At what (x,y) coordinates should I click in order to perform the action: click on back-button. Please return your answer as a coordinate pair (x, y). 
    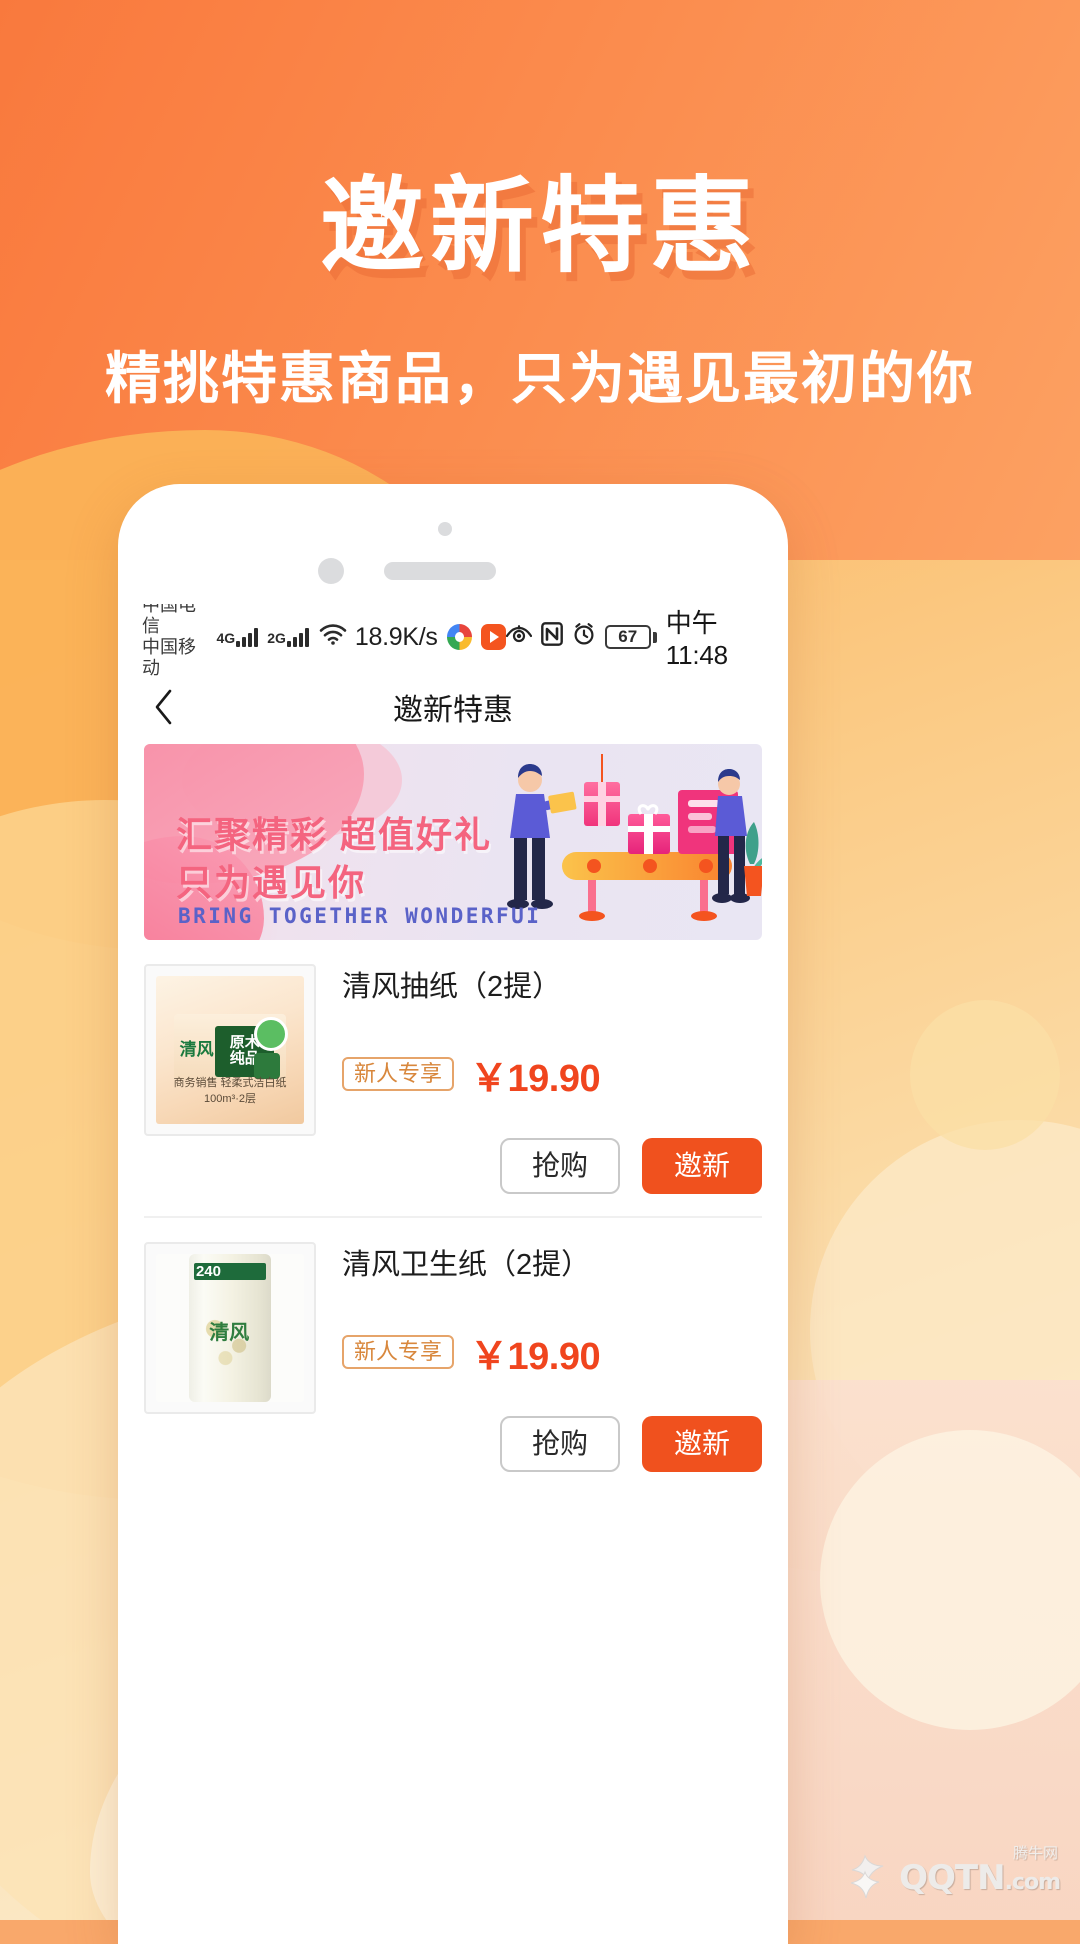
    Looking at the image, I should click on (164, 707).